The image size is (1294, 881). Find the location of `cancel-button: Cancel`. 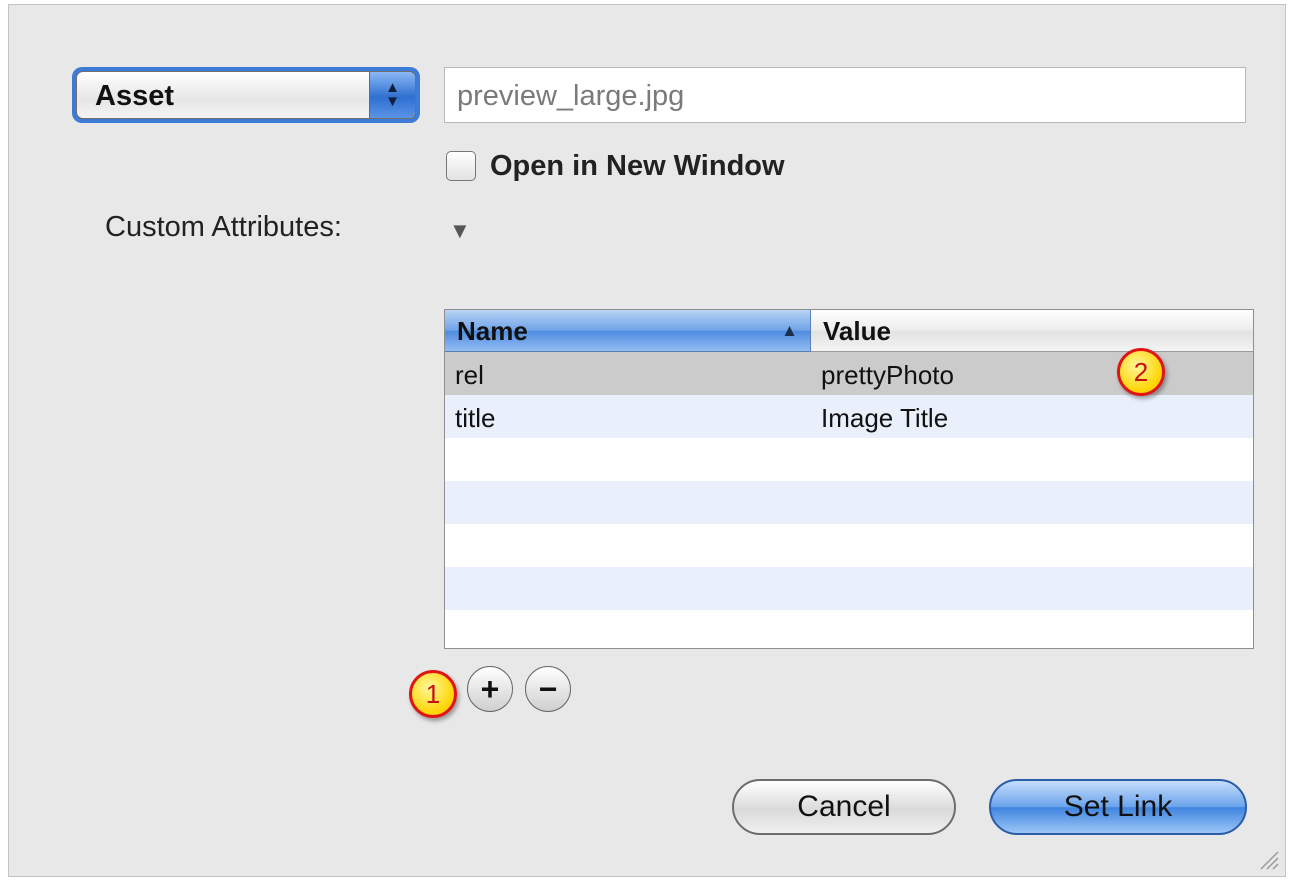

cancel-button: Cancel is located at coordinates (844, 807).